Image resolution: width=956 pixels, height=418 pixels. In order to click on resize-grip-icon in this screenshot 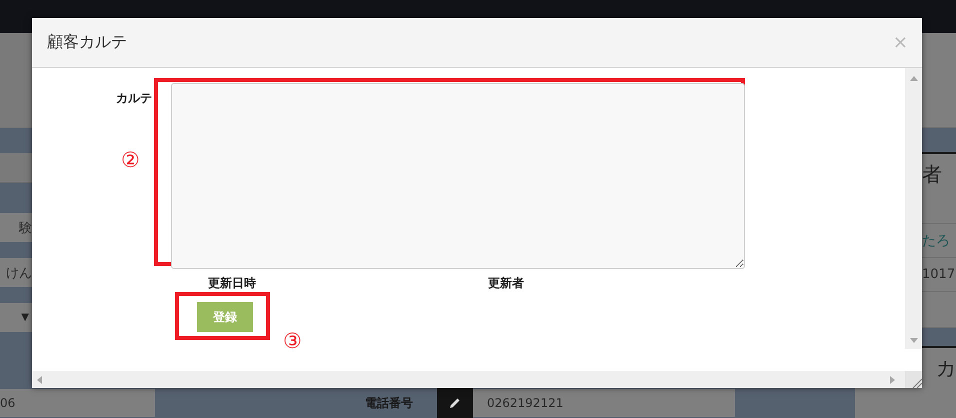, I will do `click(917, 383)`.